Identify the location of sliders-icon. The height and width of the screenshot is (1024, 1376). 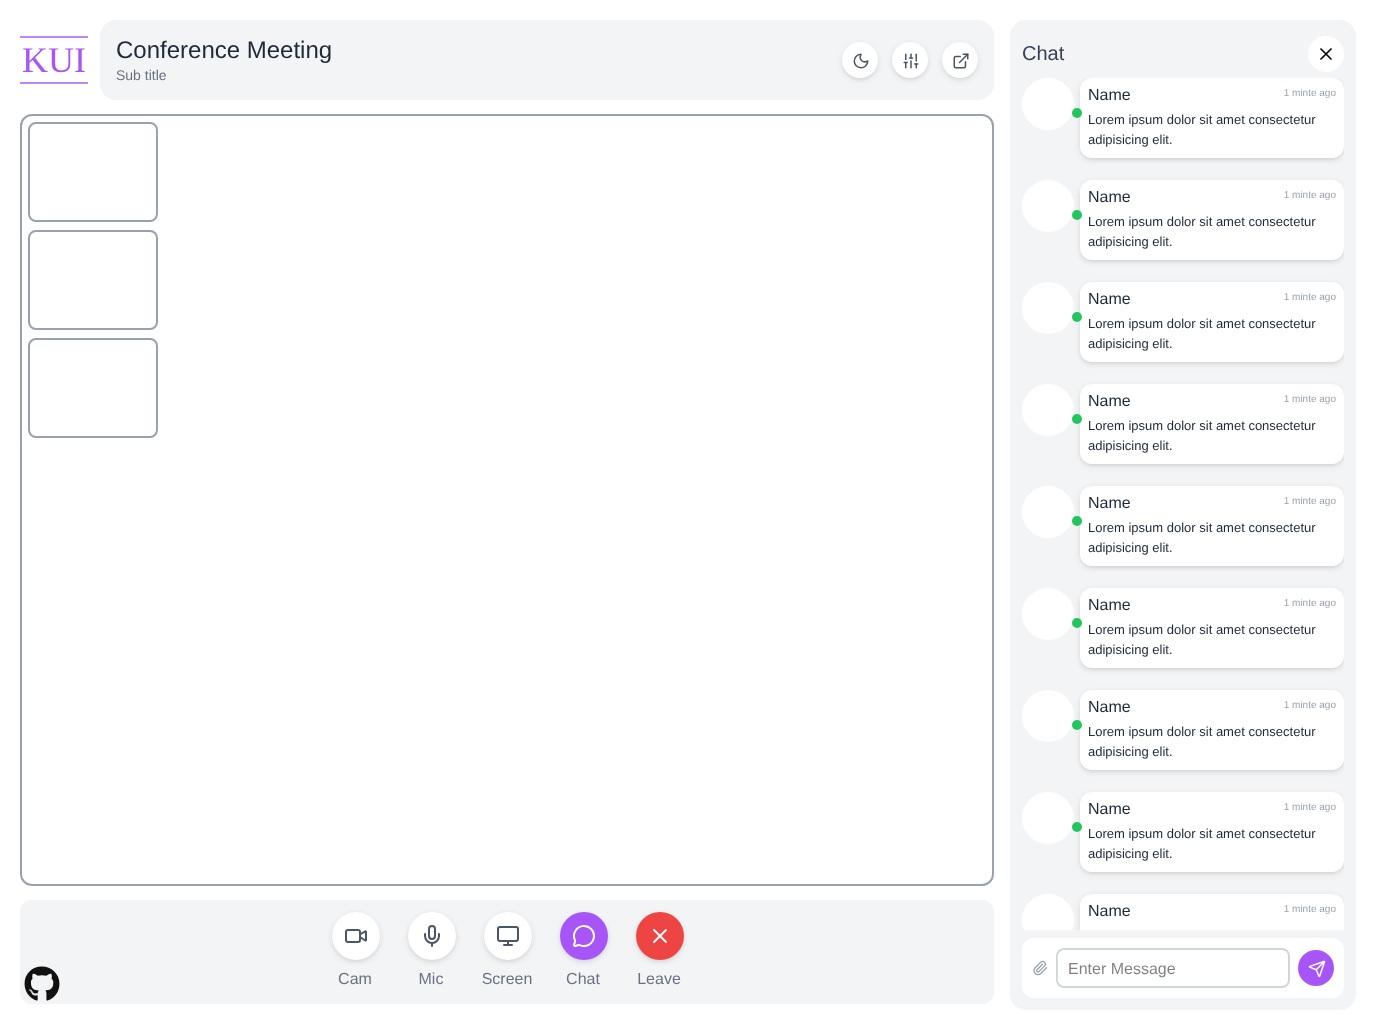
(910, 60).